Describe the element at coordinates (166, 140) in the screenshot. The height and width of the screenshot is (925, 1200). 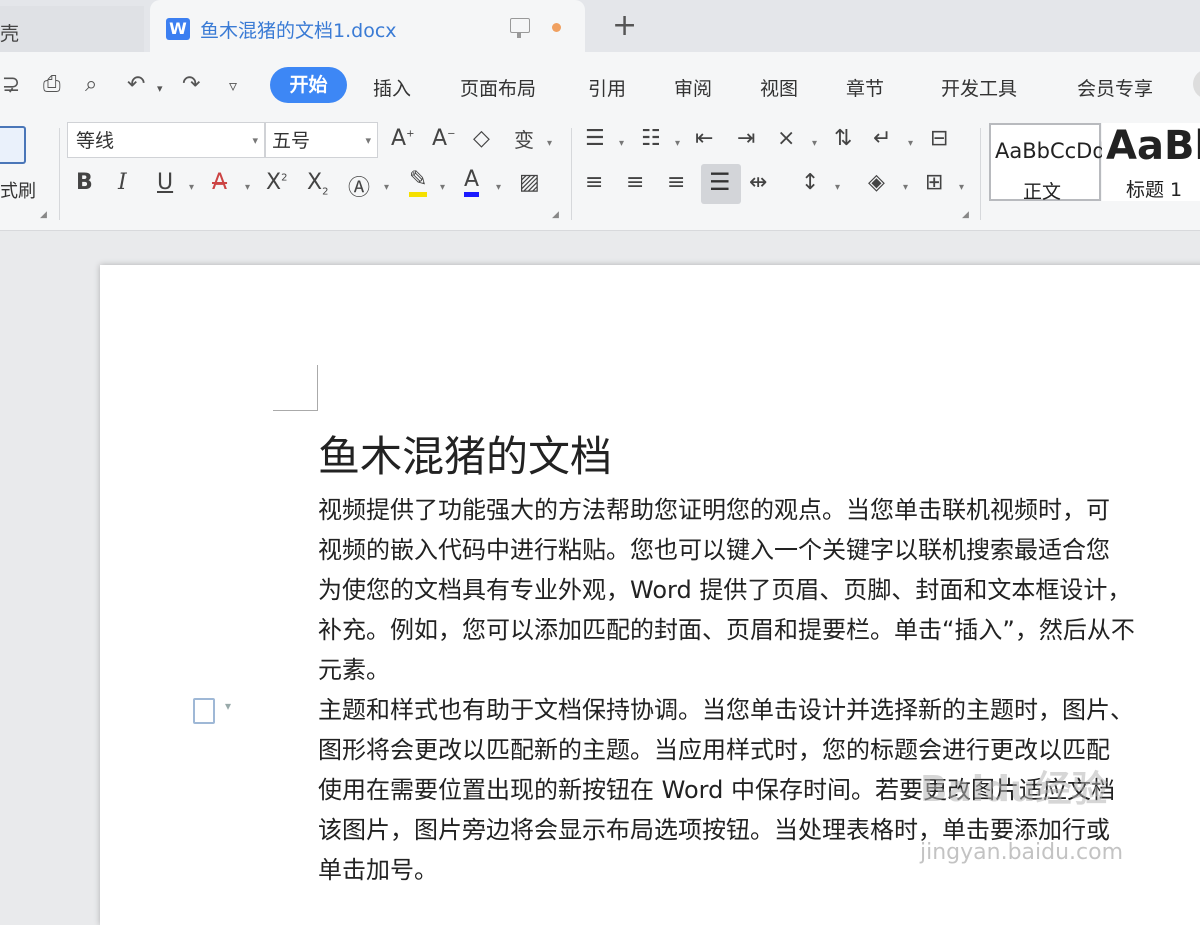
I see `font-name-select: 等线 ▾` at that location.